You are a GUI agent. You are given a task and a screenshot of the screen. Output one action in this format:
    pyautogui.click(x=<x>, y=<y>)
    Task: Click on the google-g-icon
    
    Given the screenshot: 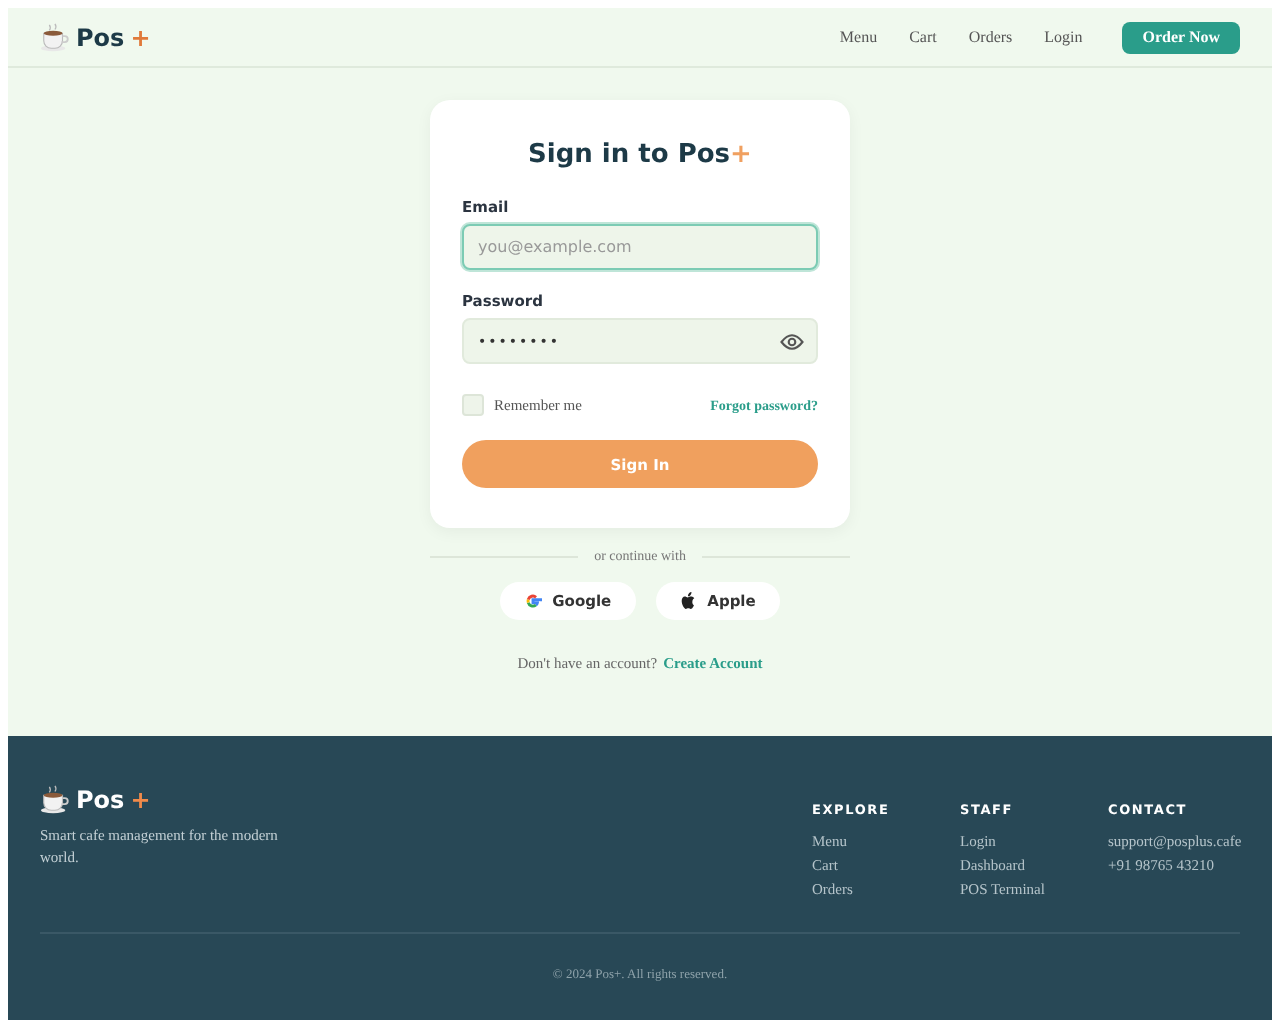 What is the action you would take?
    pyautogui.click(x=533, y=601)
    